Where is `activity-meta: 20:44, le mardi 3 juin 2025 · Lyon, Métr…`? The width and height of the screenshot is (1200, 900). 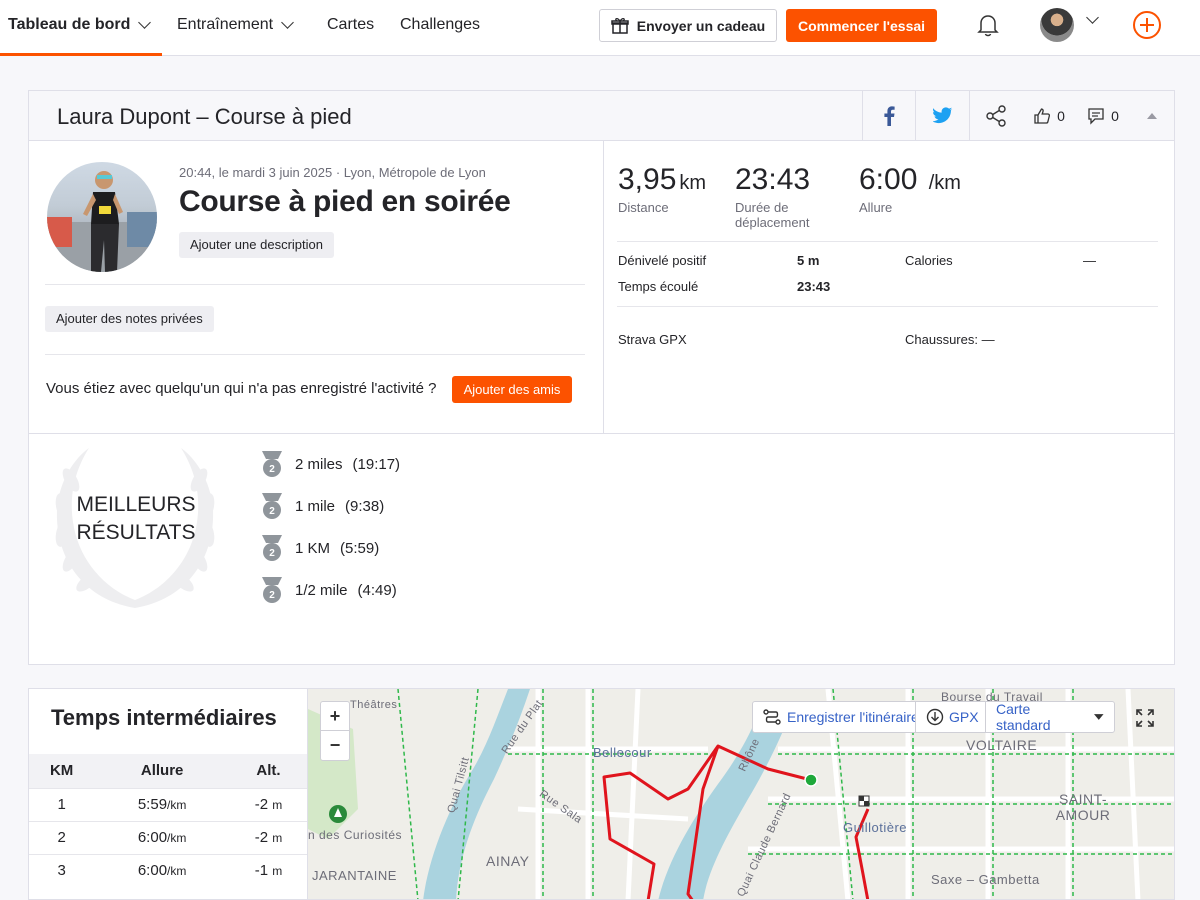
activity-meta: 20:44, le mardi 3 juin 2025 · Lyon, Métr… is located at coordinates (332, 172).